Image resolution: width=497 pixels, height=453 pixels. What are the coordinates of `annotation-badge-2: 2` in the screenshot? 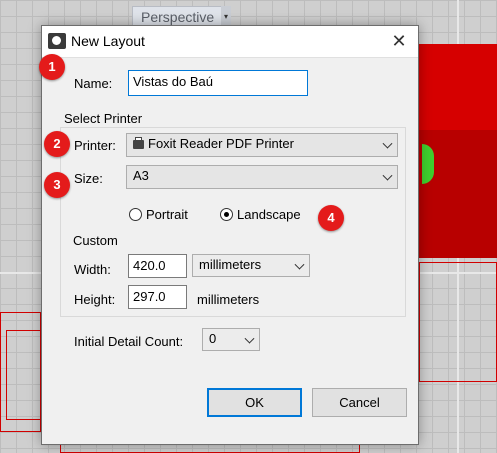 It's located at (57, 144).